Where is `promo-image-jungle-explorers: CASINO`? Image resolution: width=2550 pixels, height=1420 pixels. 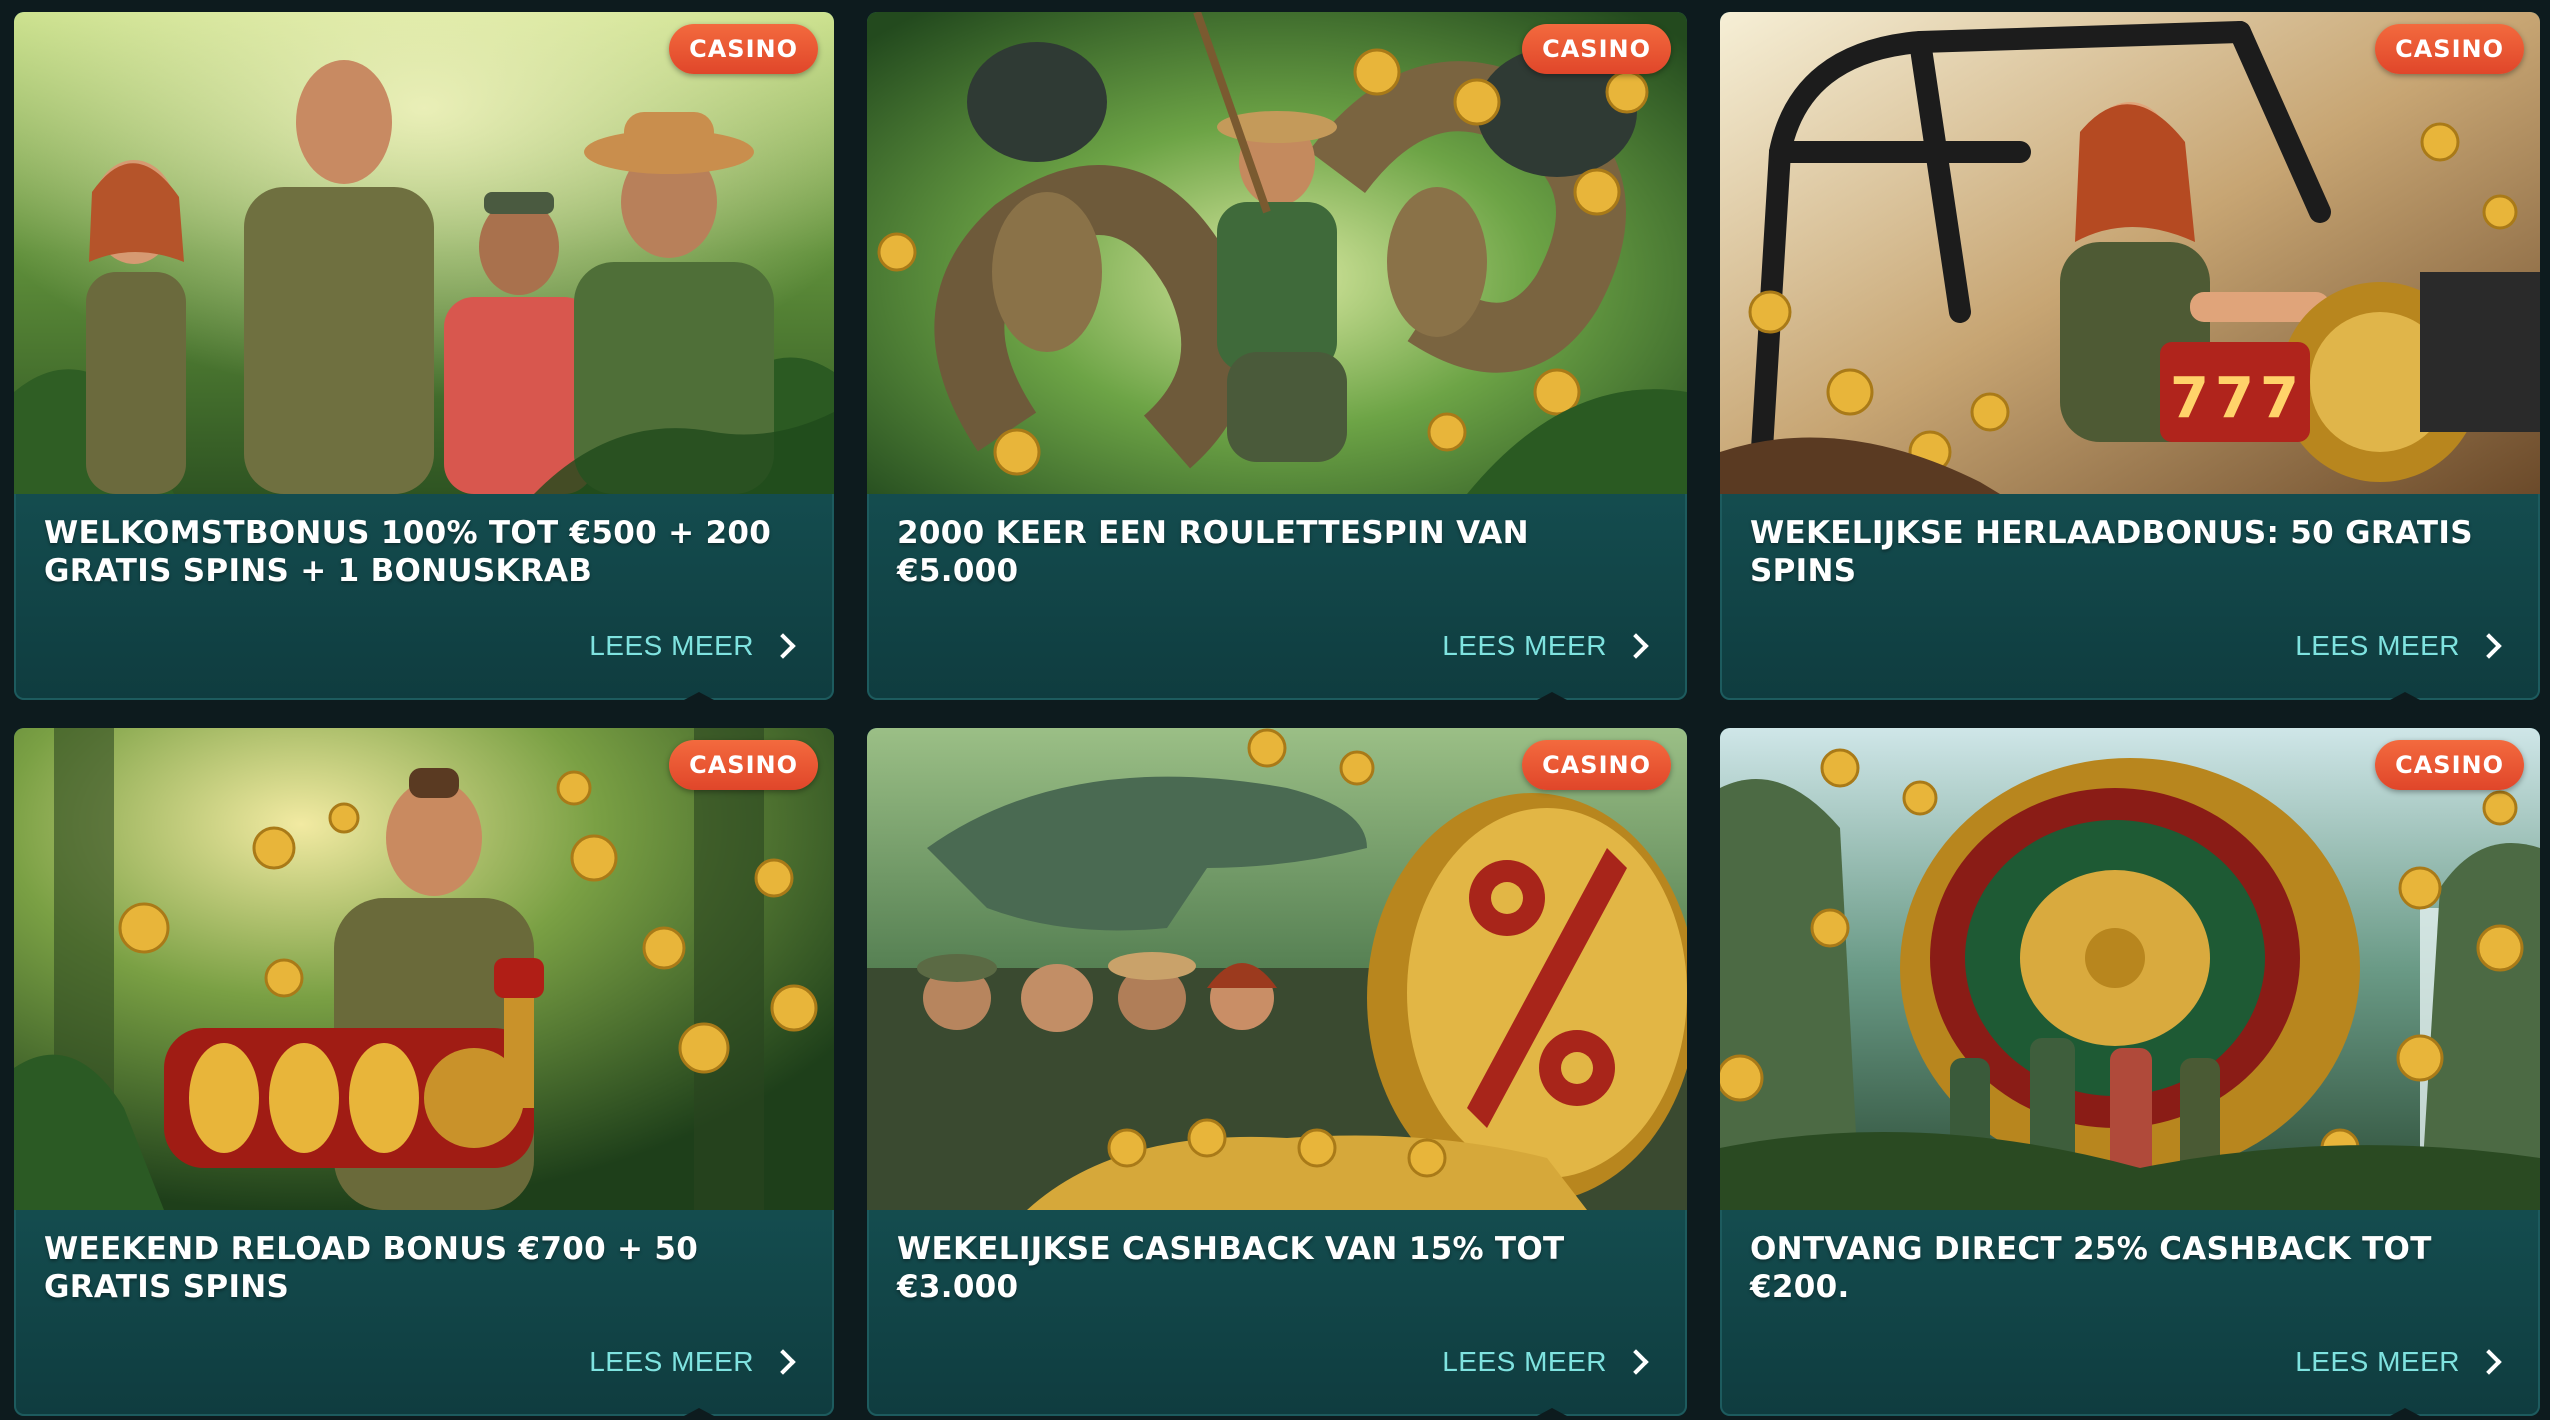
promo-image-jungle-explorers: CASINO is located at coordinates (424, 253).